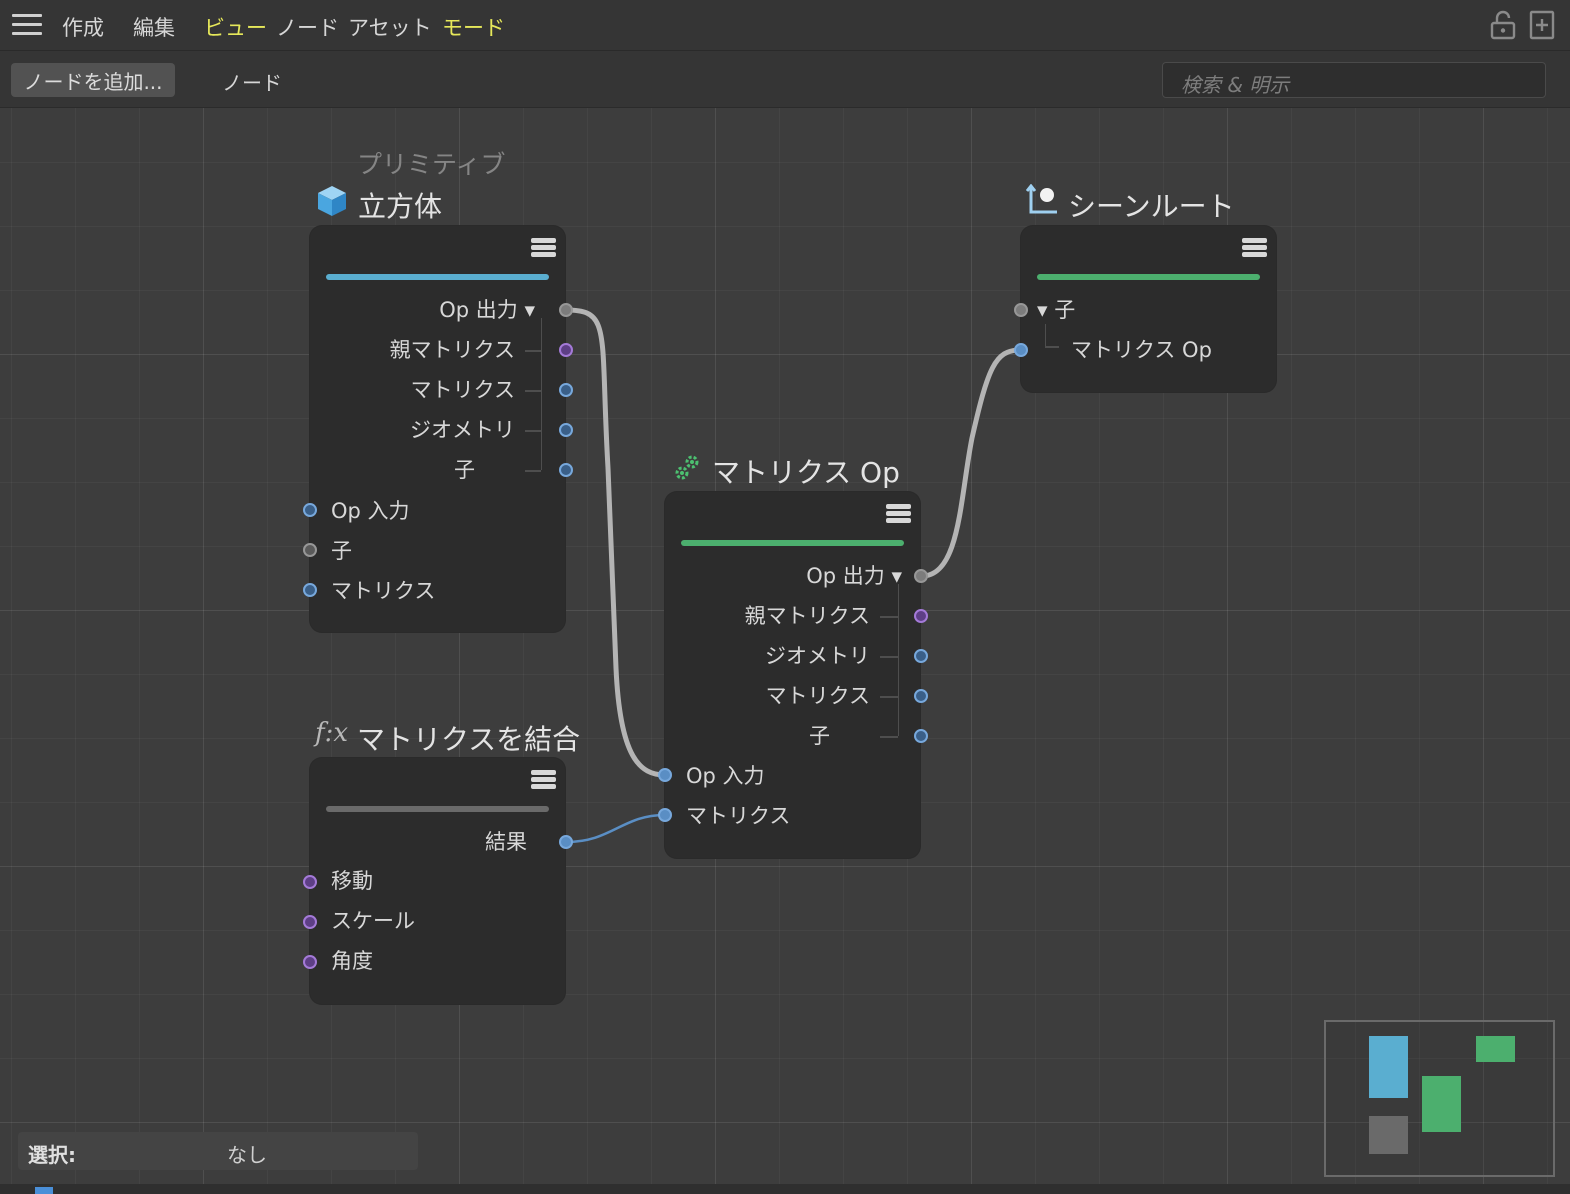 The height and width of the screenshot is (1194, 1570). I want to click on port-matrix-op-input, so click(1021, 350).